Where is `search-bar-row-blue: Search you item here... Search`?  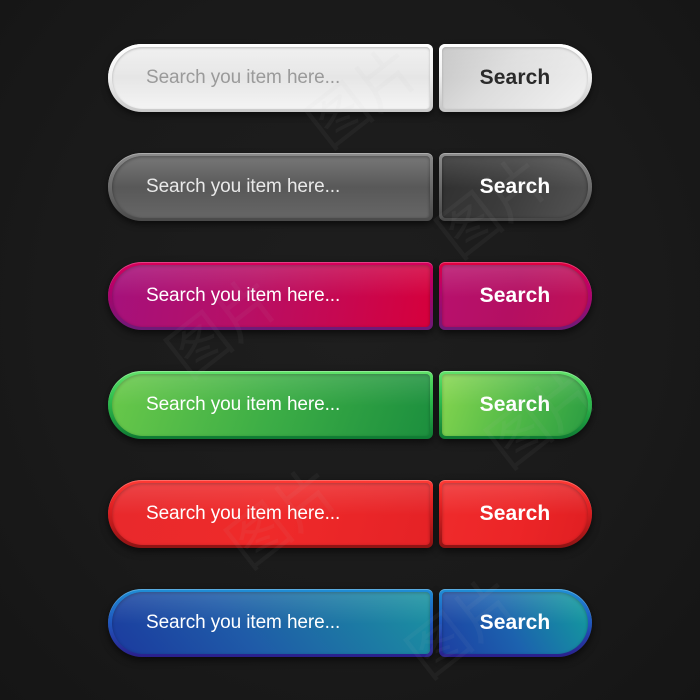 search-bar-row-blue: Search you item here... Search is located at coordinates (350, 623).